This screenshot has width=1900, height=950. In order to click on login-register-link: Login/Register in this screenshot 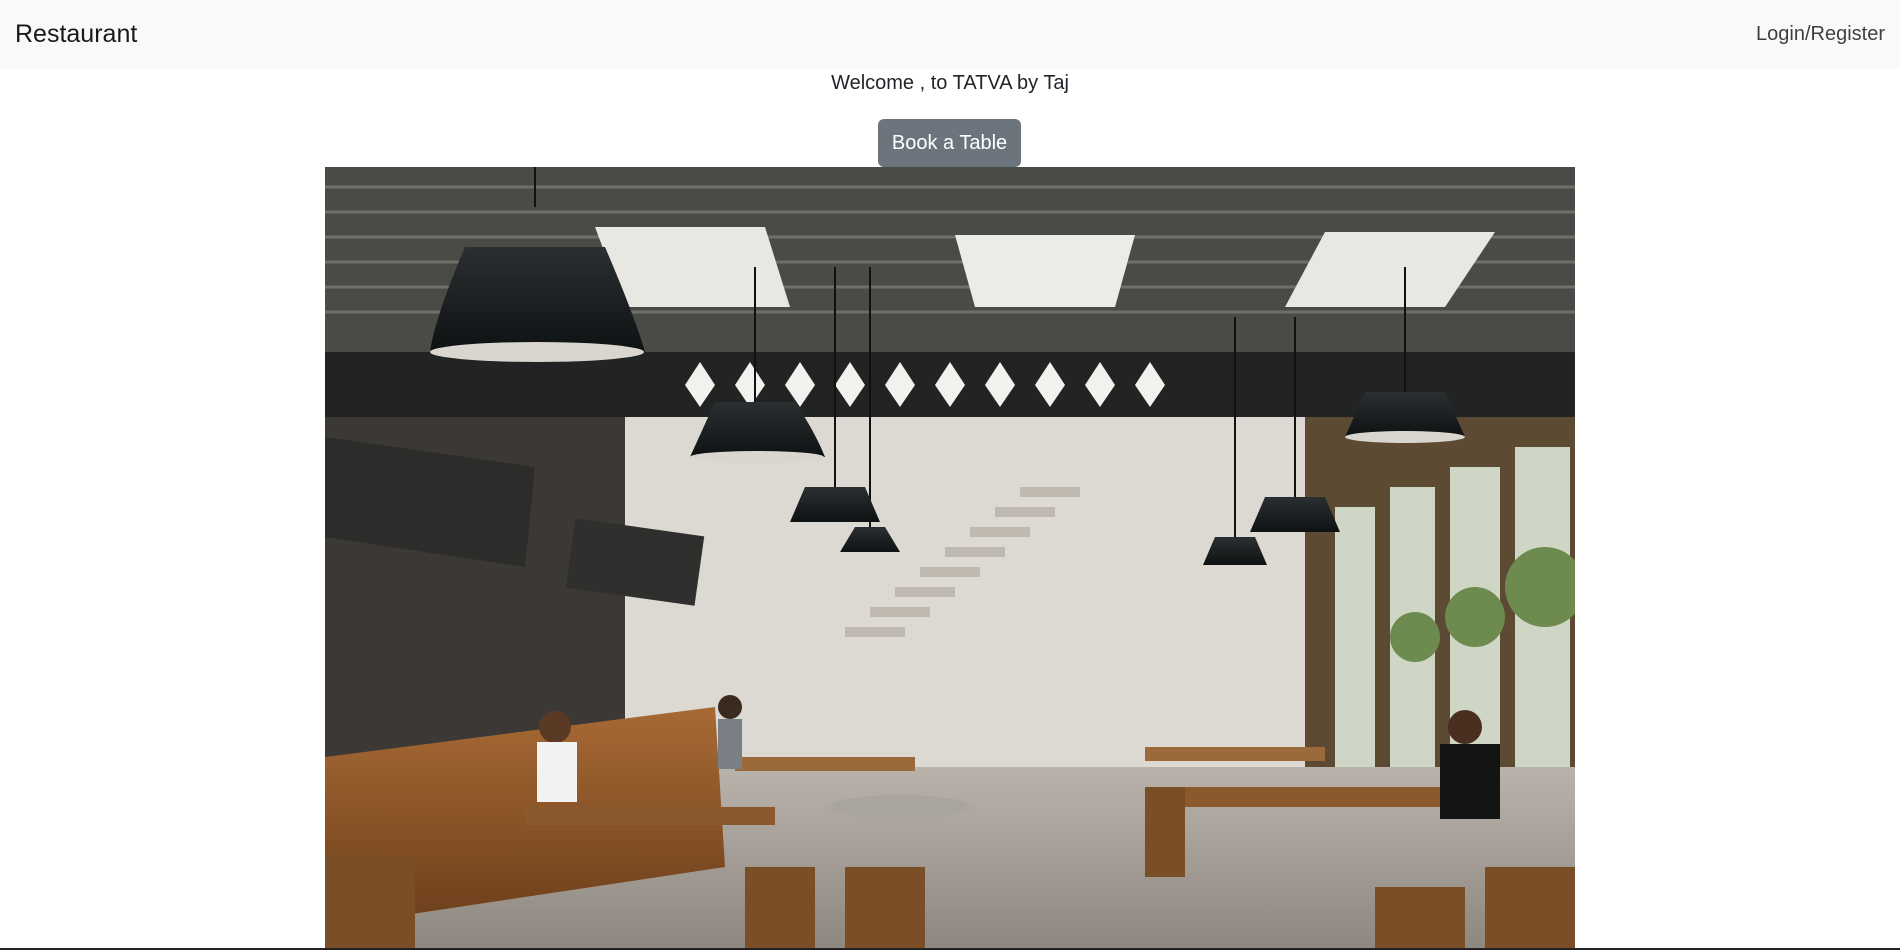, I will do `click(1820, 34)`.